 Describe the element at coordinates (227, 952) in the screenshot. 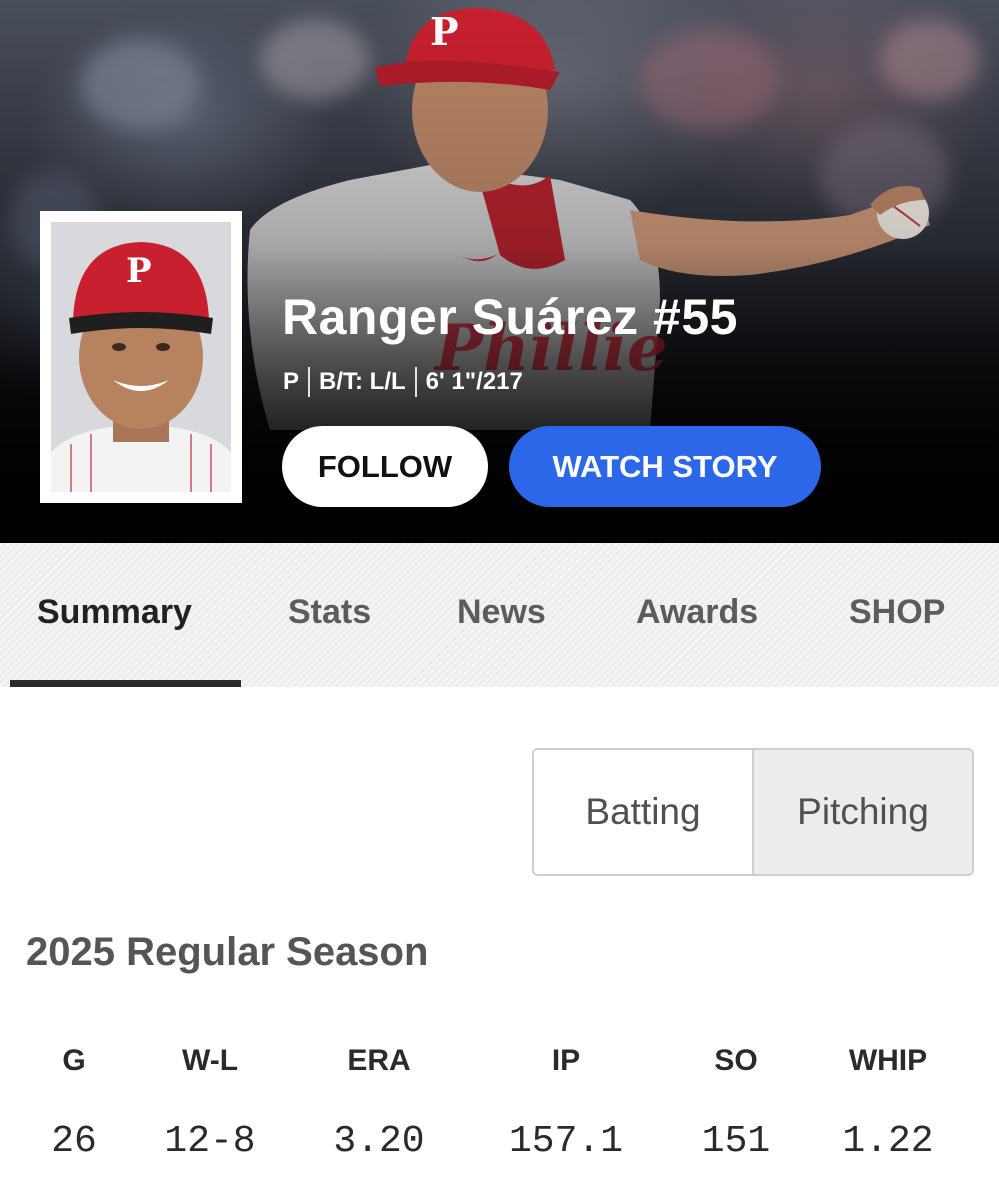

I see `season-title: 2025 Regular Season` at that location.